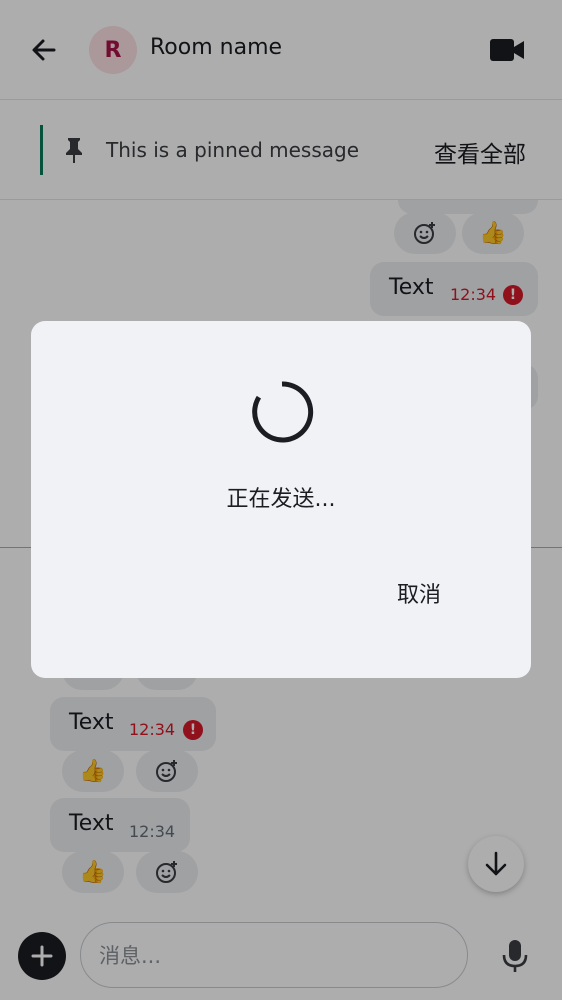 The image size is (562, 1000). Describe the element at coordinates (283, 412) in the screenshot. I see `loading-spinner-icon` at that location.